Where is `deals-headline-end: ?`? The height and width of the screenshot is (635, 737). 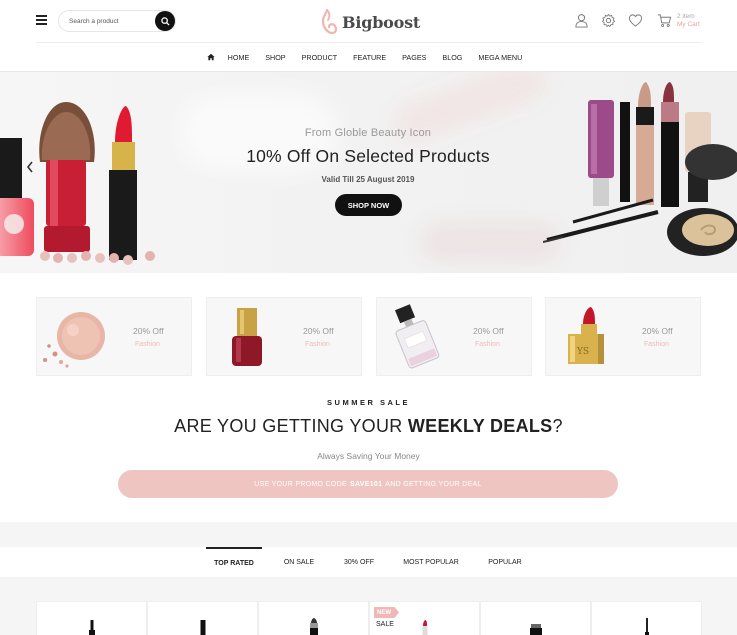
deals-headline-end: ? is located at coordinates (557, 426).